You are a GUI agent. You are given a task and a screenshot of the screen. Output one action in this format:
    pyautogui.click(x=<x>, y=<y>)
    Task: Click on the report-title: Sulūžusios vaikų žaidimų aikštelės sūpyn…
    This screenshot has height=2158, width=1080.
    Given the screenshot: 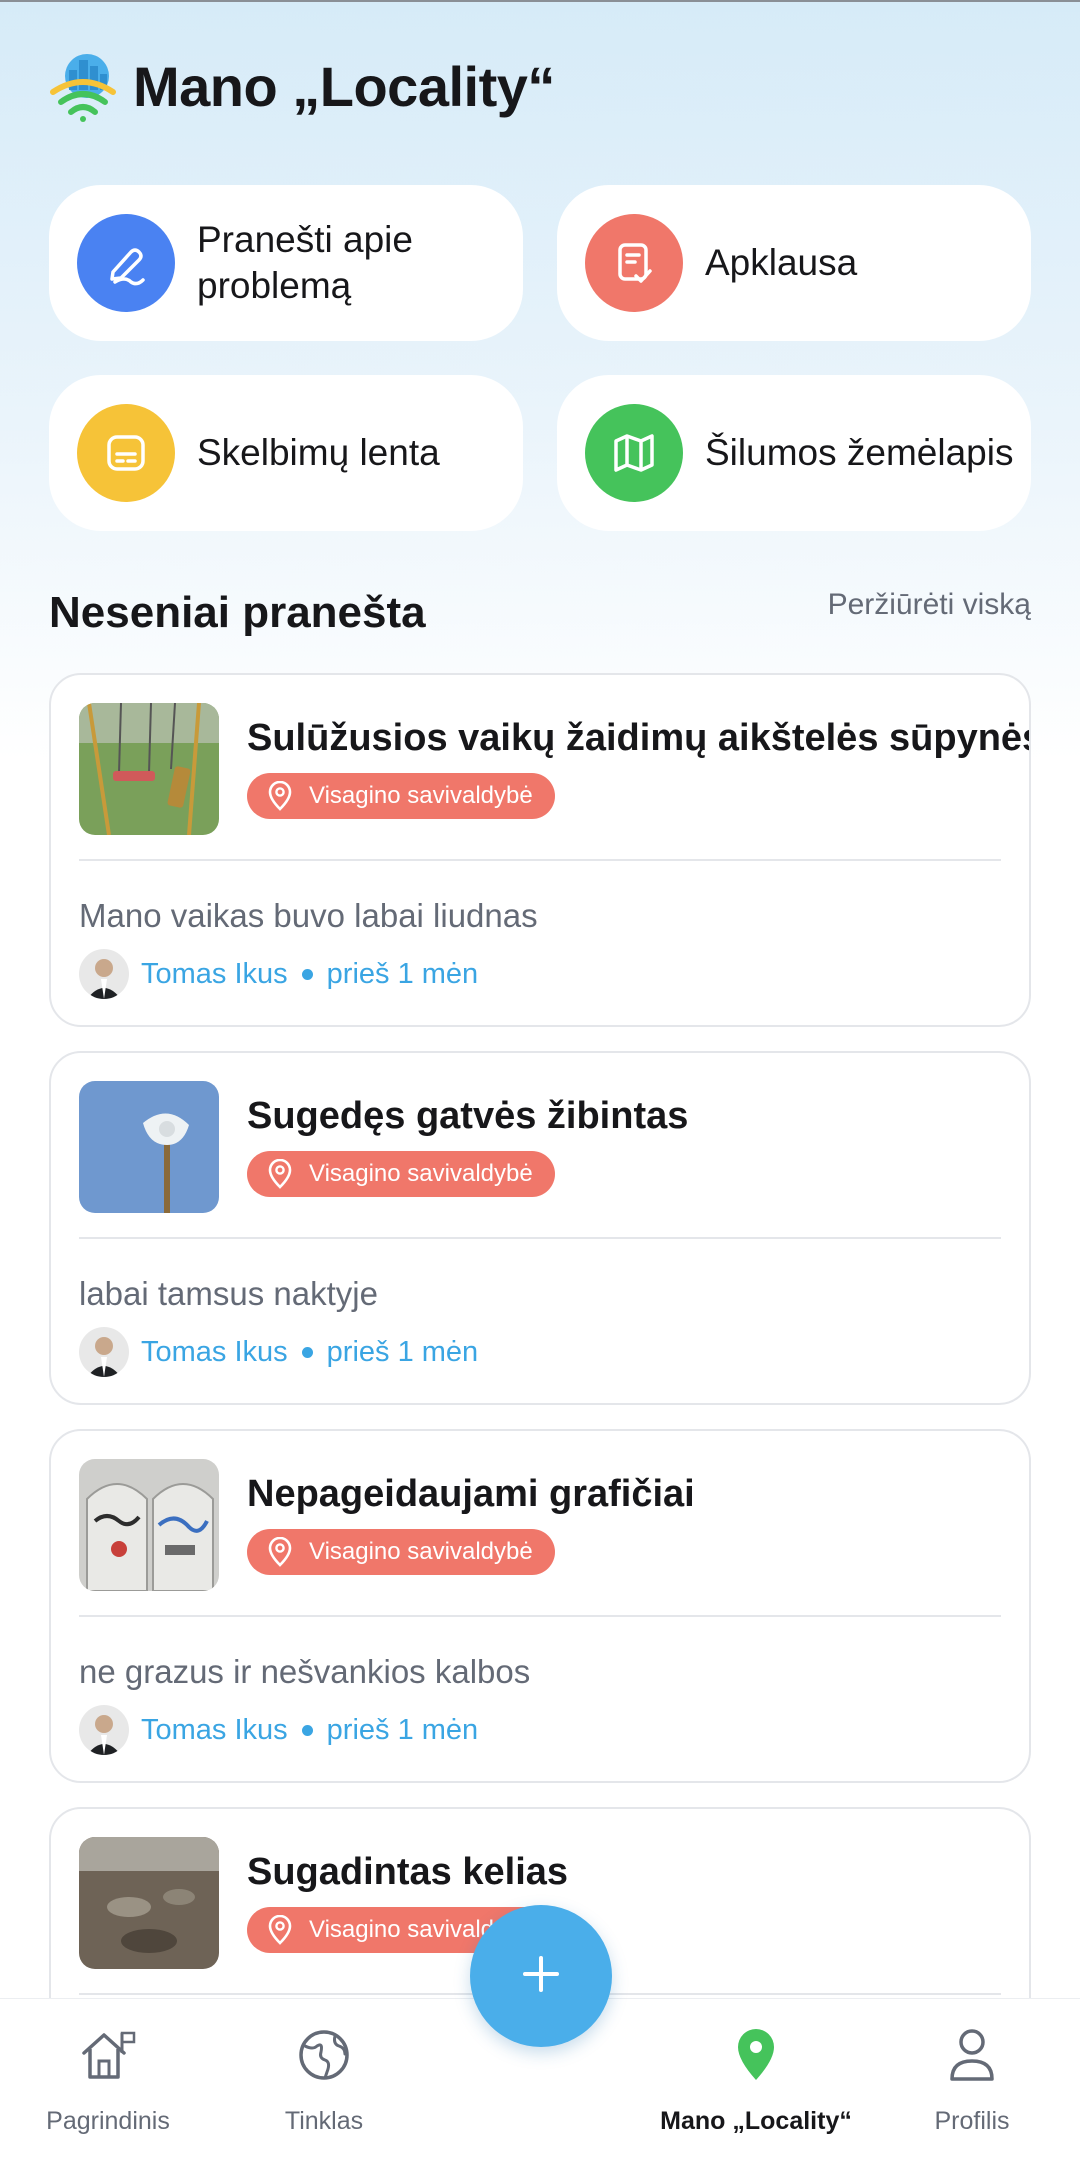 What is the action you would take?
    pyautogui.click(x=639, y=738)
    